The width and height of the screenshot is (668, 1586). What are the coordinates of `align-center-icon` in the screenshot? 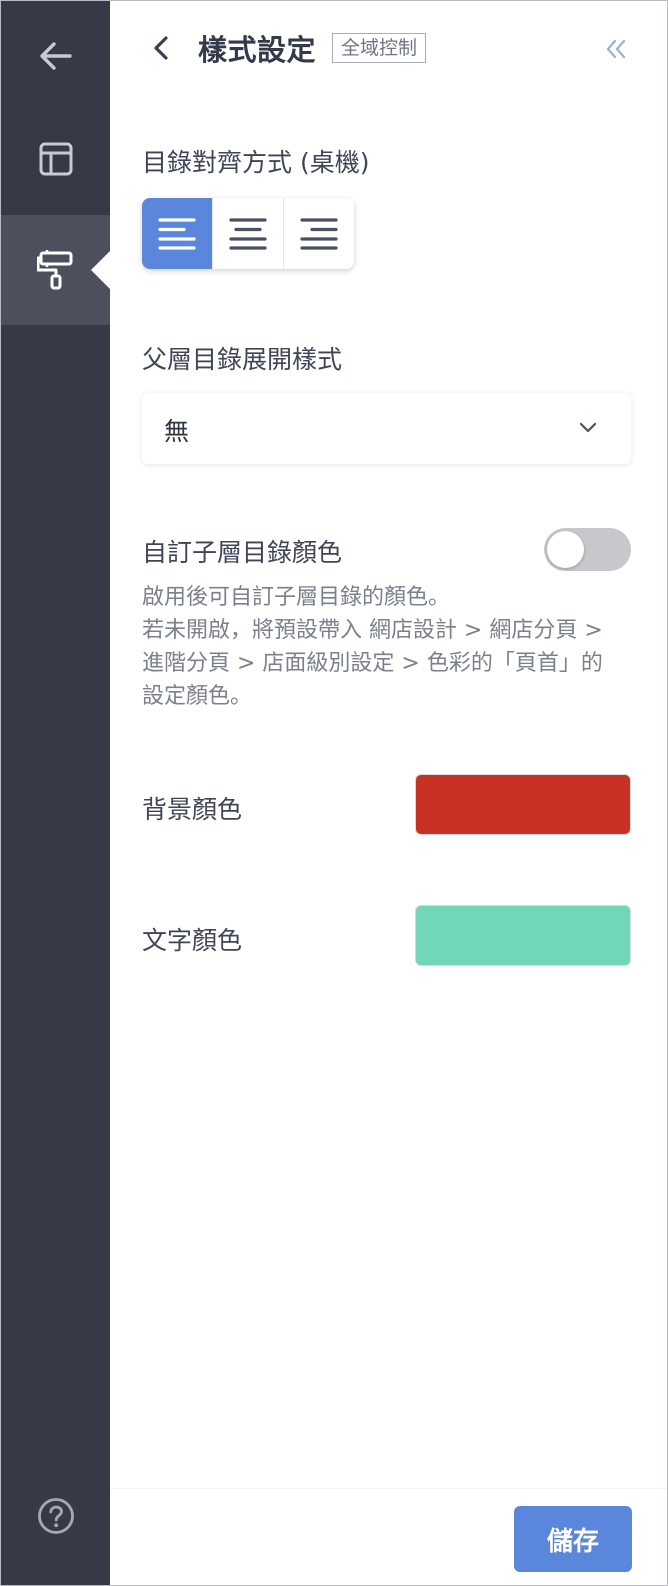 It's located at (248, 233).